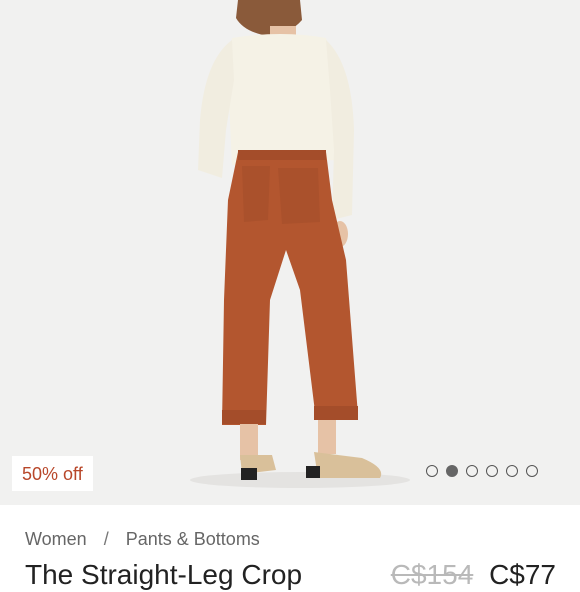 This screenshot has height=592, width=580. What do you see at coordinates (432, 574) in the screenshot?
I see `original-price: C$154` at bounding box center [432, 574].